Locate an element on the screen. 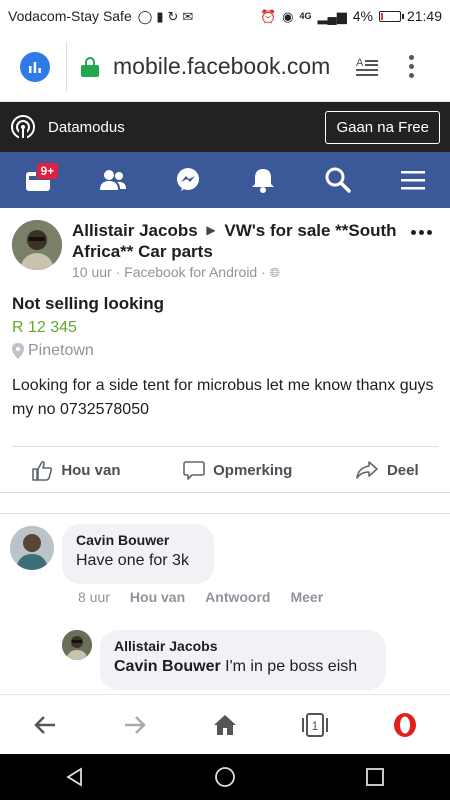 Image resolution: width=450 pixels, height=800 pixels. thumbs-up-icon is located at coordinates (42, 470).